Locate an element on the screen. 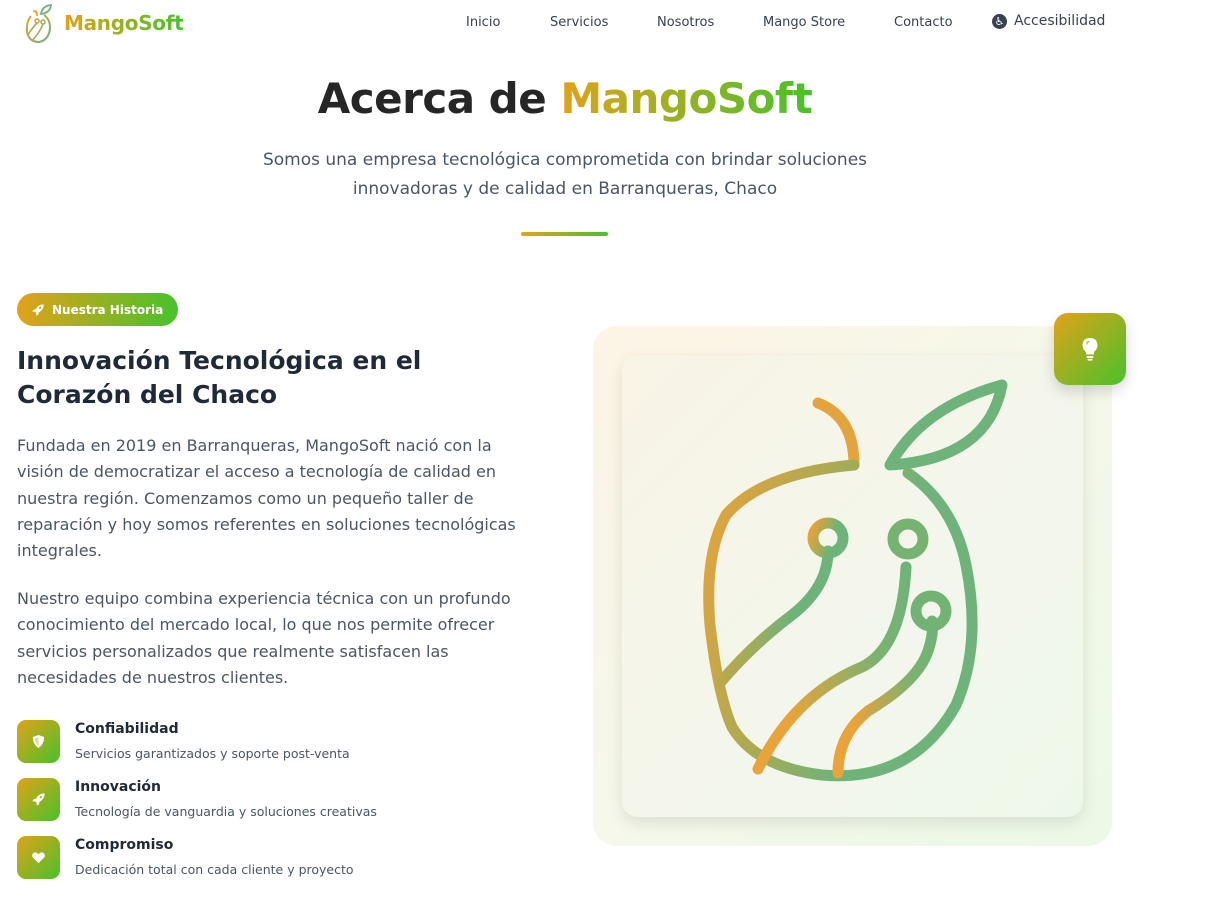 This screenshot has height=924, width=1216. story-title-line2: Corazón del Chaco is located at coordinates (147, 394).